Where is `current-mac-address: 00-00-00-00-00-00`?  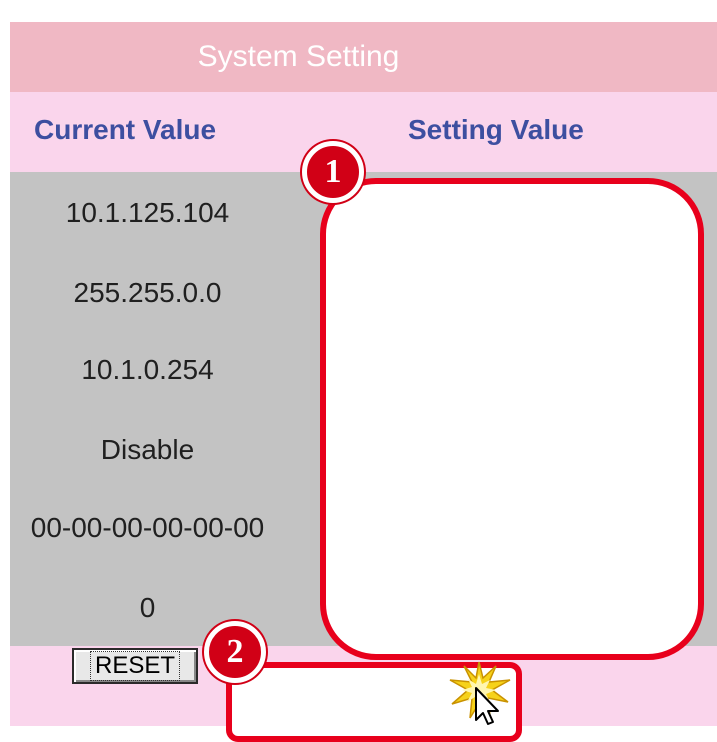
current-mac-address: 00-00-00-00-00-00 is located at coordinates (147, 527).